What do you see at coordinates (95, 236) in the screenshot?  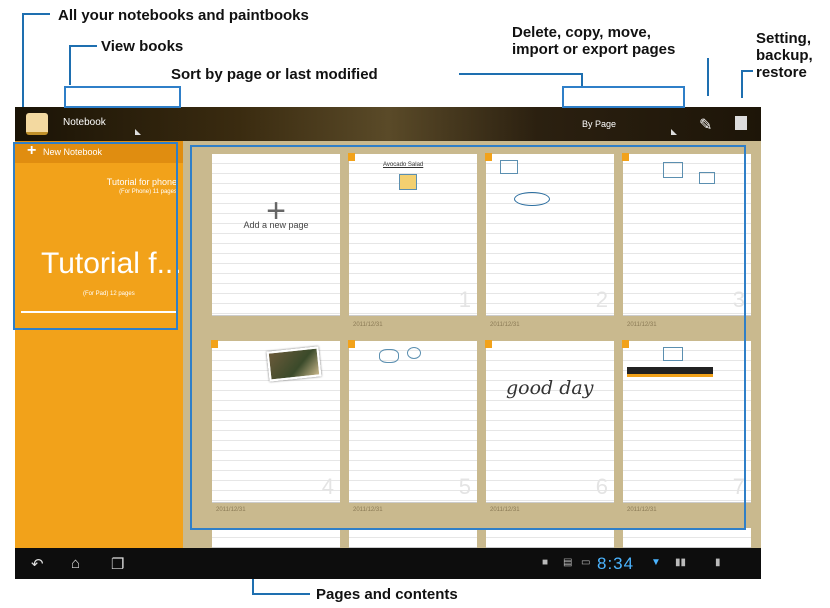 I see `highlight-notebook-list` at bounding box center [95, 236].